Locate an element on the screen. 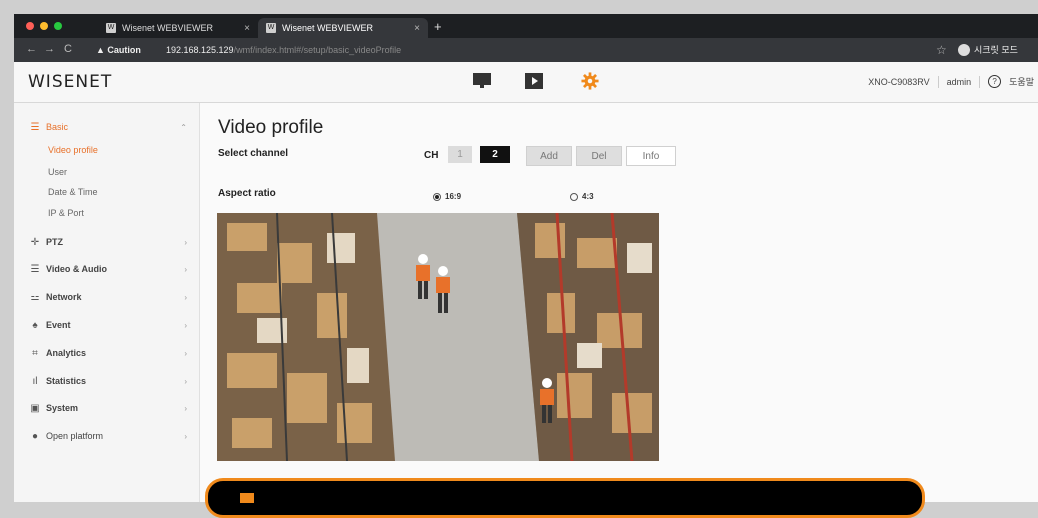 The height and width of the screenshot is (518, 1038). forward-arrow-icon: → is located at coordinates (49, 49).